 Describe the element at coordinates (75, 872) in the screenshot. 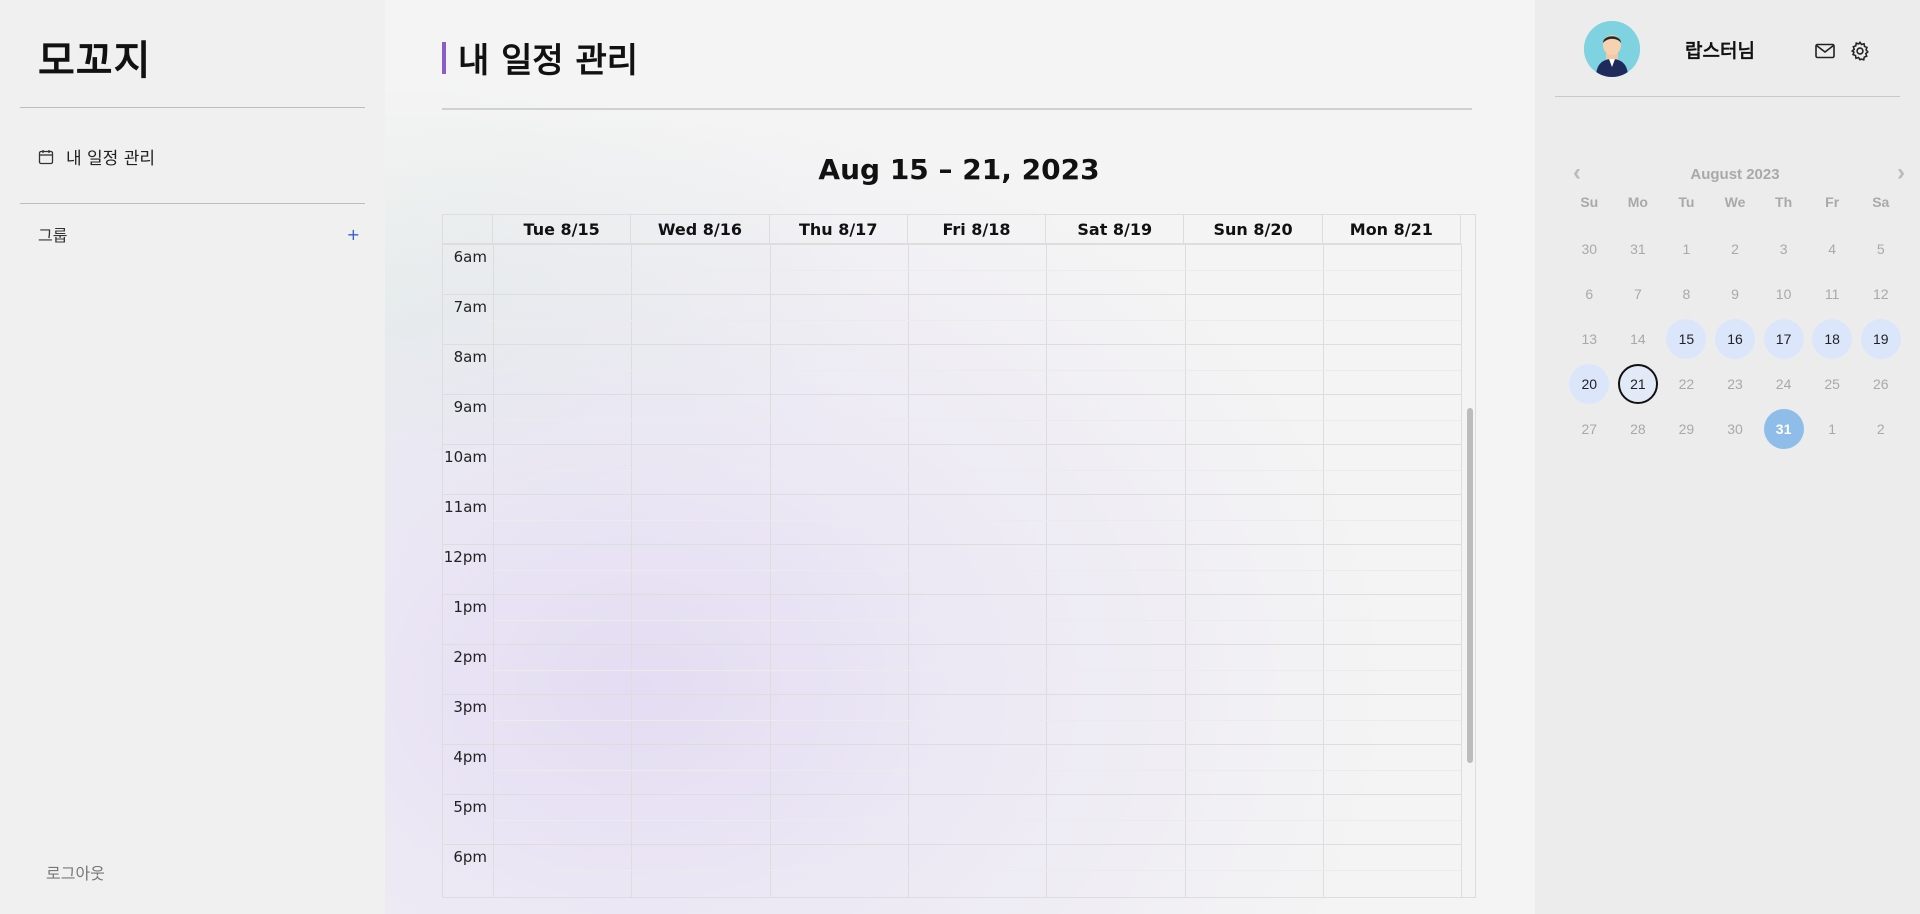

I see `logout-button: 로그아웃` at that location.